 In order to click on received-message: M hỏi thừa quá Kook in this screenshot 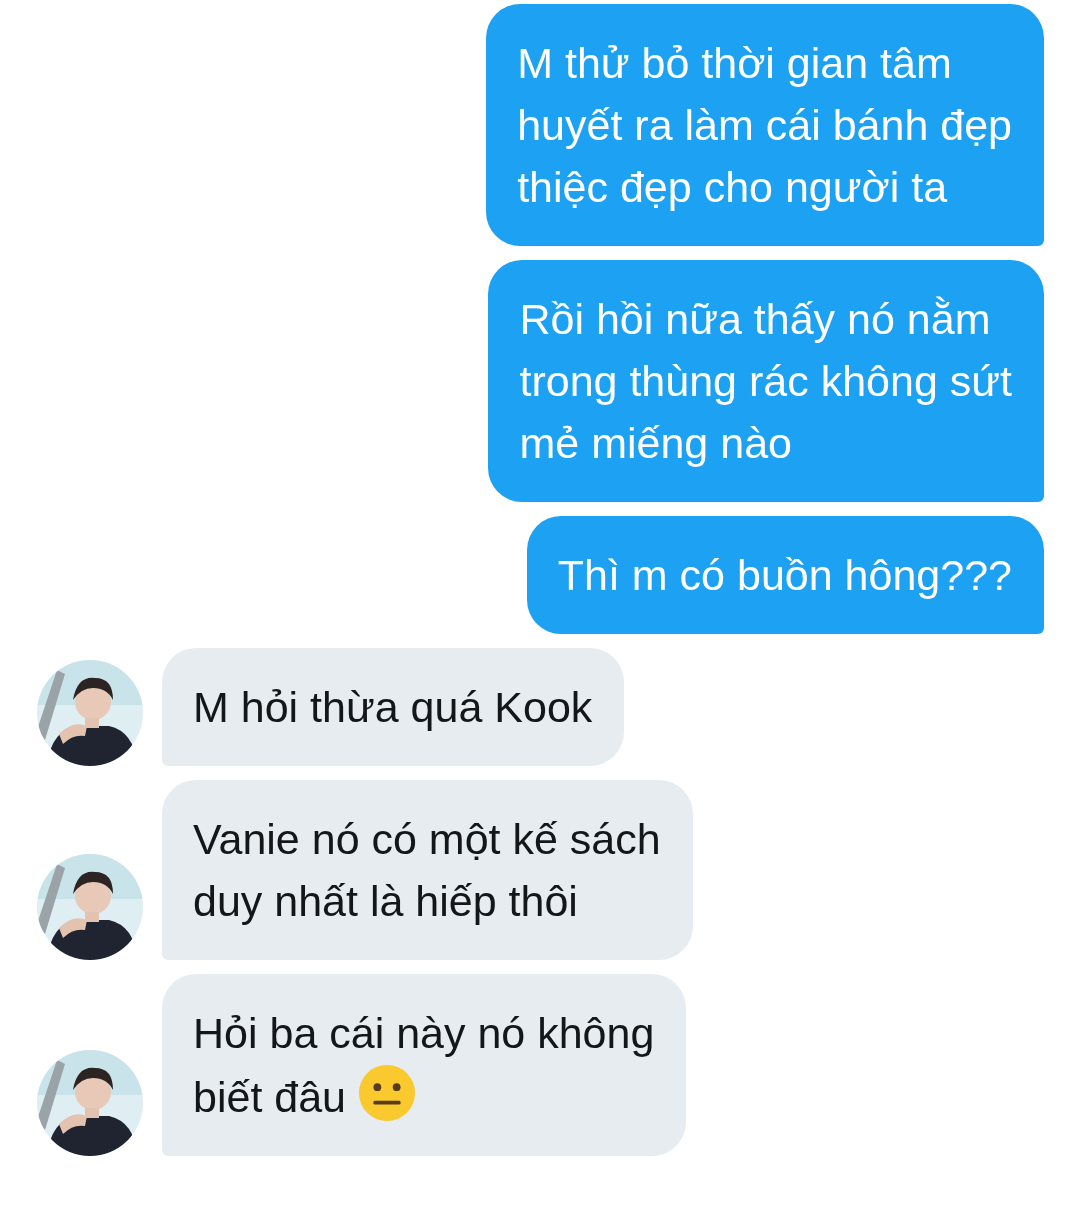, I will do `click(393, 707)`.